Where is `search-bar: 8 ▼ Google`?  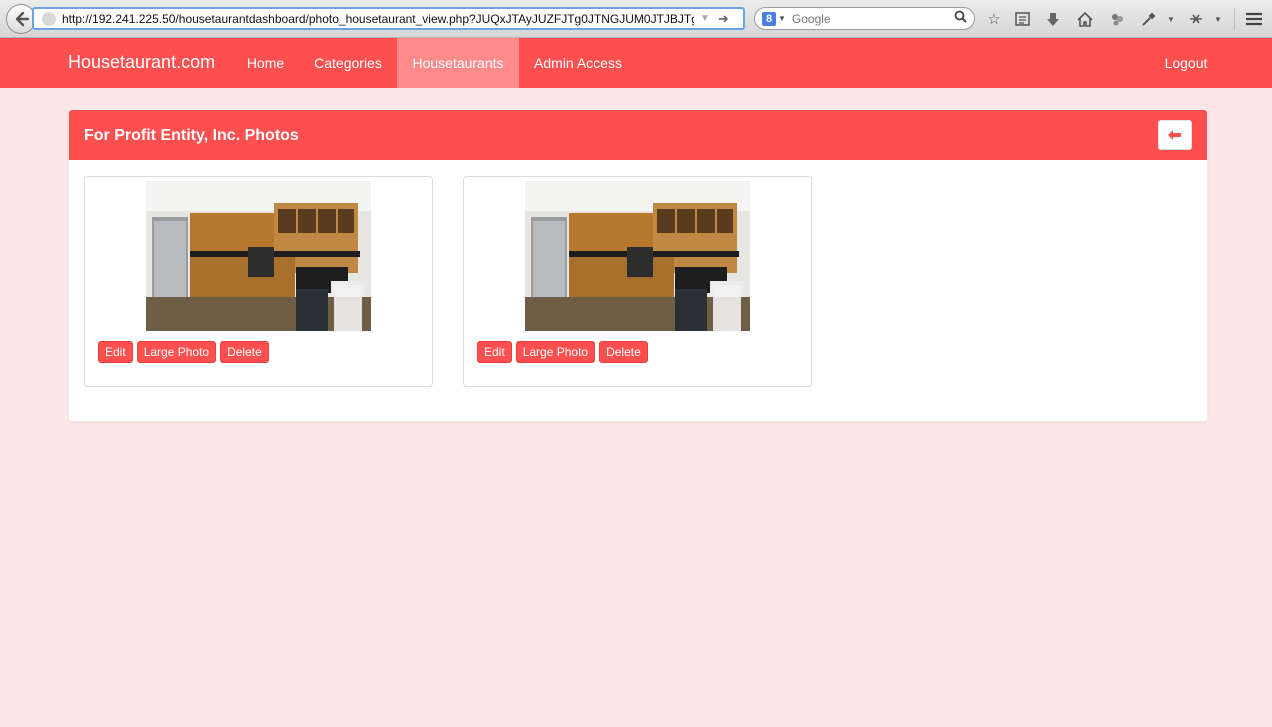
search-bar: 8 ▼ Google is located at coordinates (864, 18).